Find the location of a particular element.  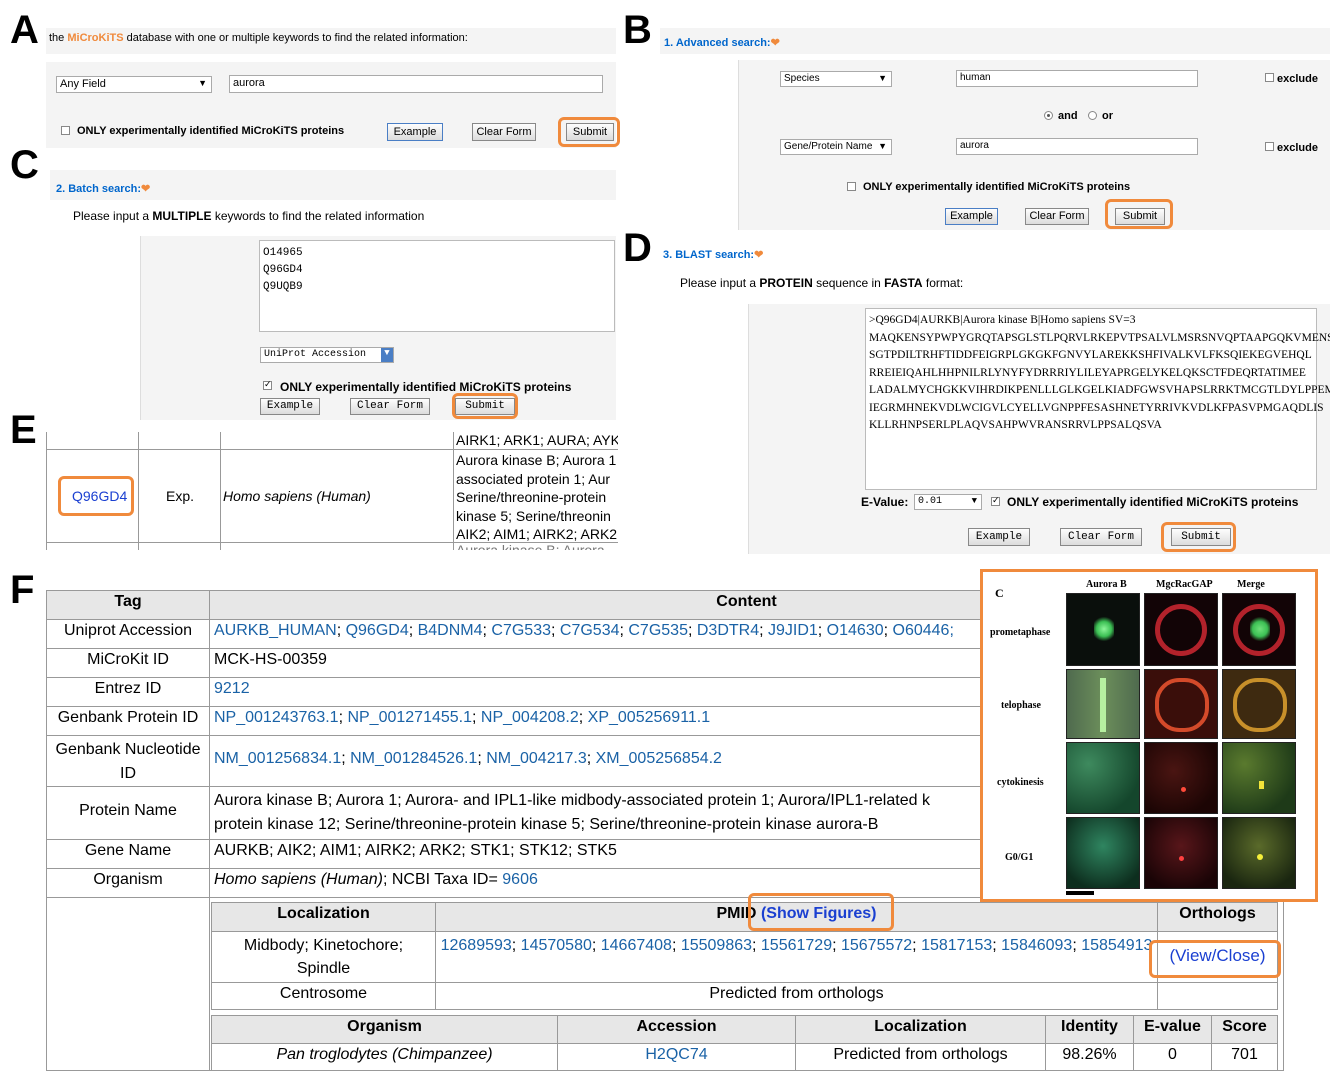

accession-highlight is located at coordinates (96, 496).